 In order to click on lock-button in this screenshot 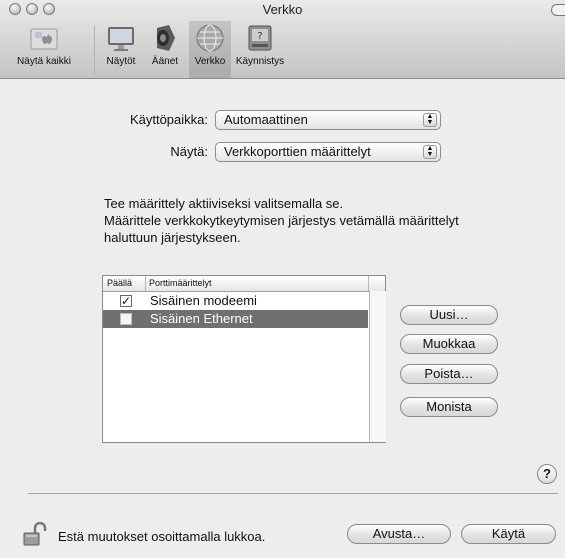, I will do `click(35, 533)`.